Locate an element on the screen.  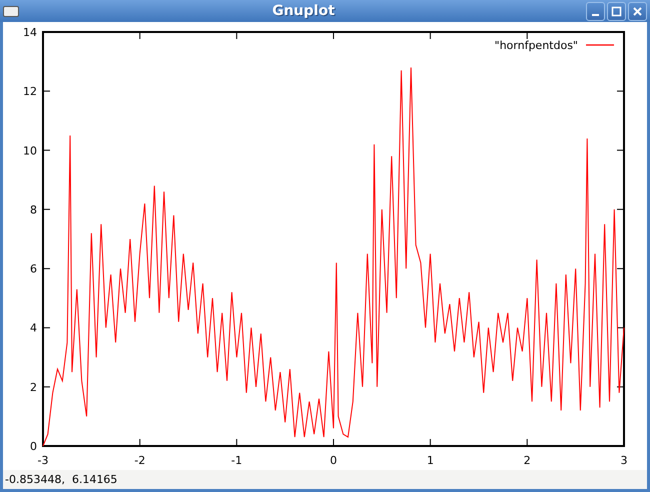
maximize-button is located at coordinates (616, 11).